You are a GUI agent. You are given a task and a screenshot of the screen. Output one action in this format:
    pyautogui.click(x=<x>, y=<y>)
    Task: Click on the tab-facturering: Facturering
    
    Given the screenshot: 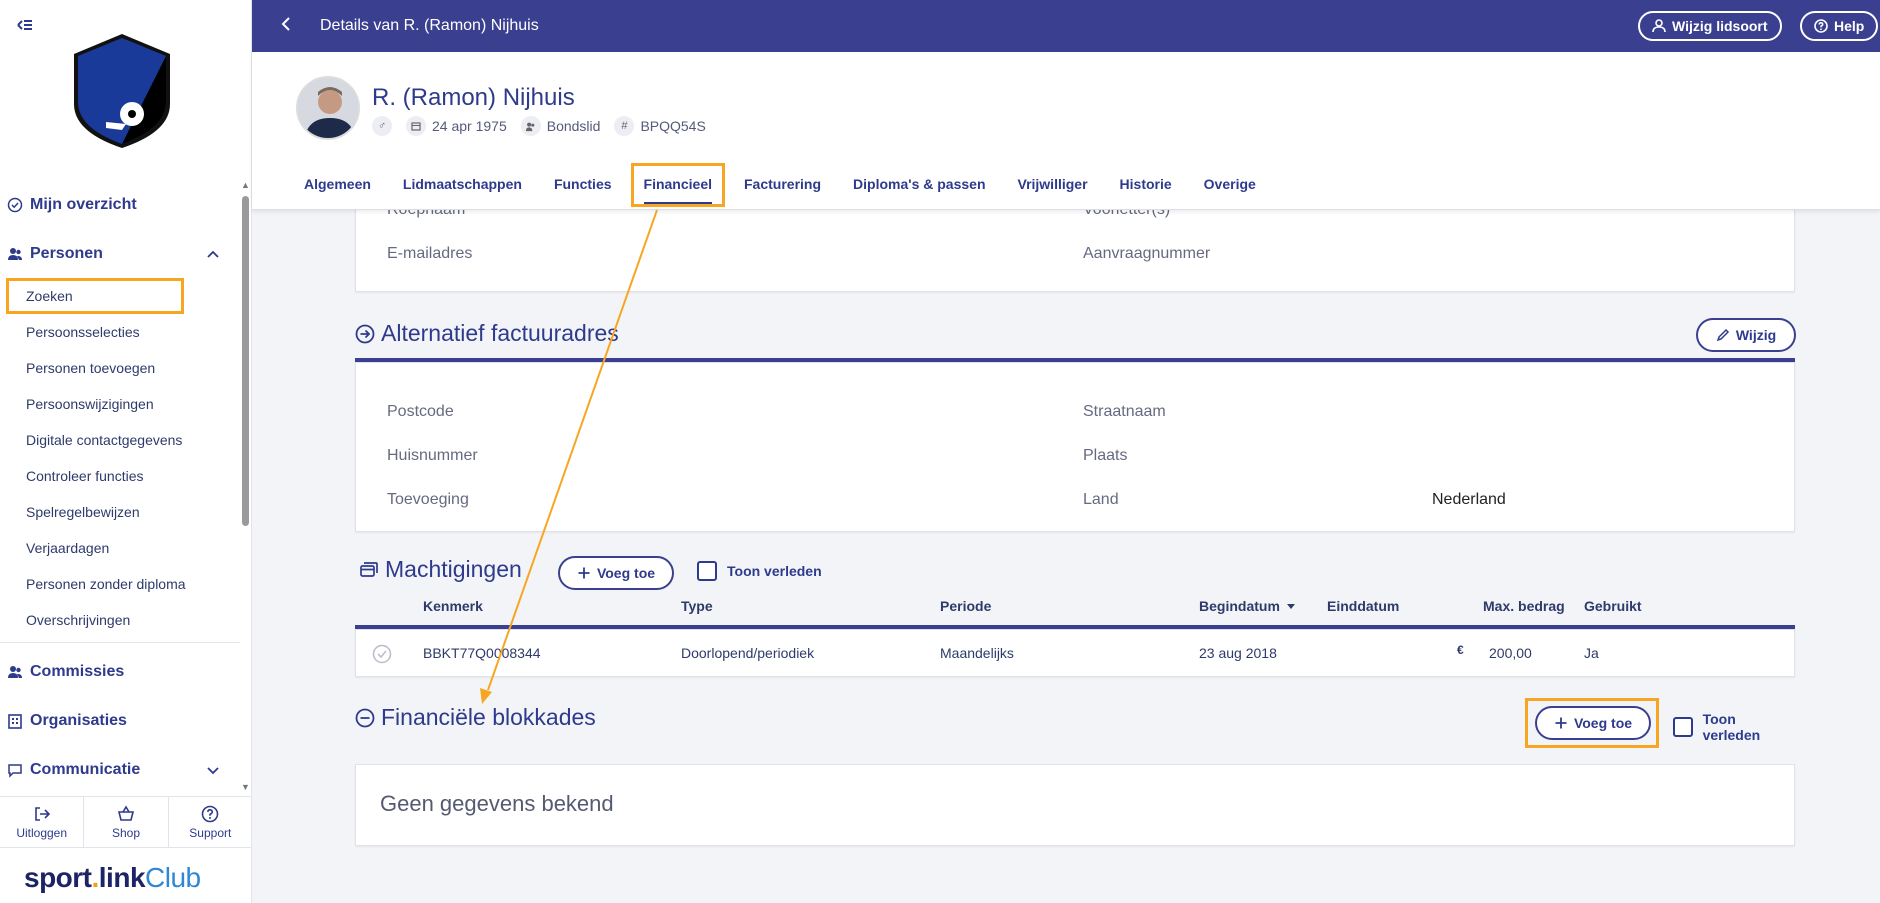 What is the action you would take?
    pyautogui.click(x=782, y=185)
    